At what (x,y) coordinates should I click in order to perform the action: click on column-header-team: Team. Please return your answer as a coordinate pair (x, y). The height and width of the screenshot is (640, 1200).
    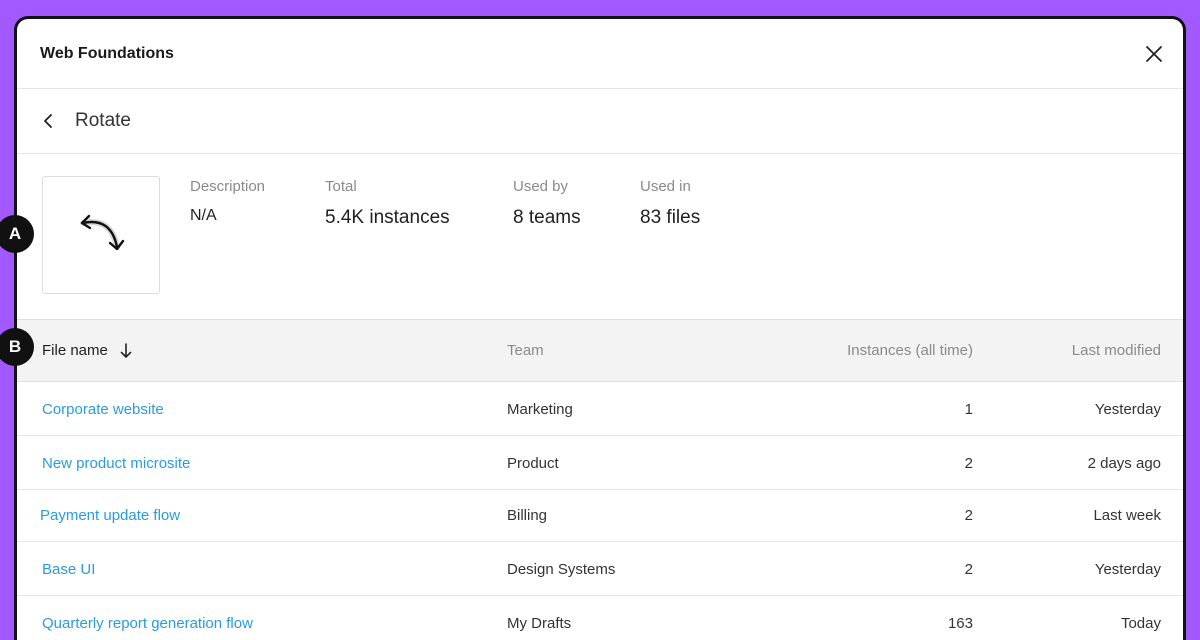
    Looking at the image, I should click on (525, 350).